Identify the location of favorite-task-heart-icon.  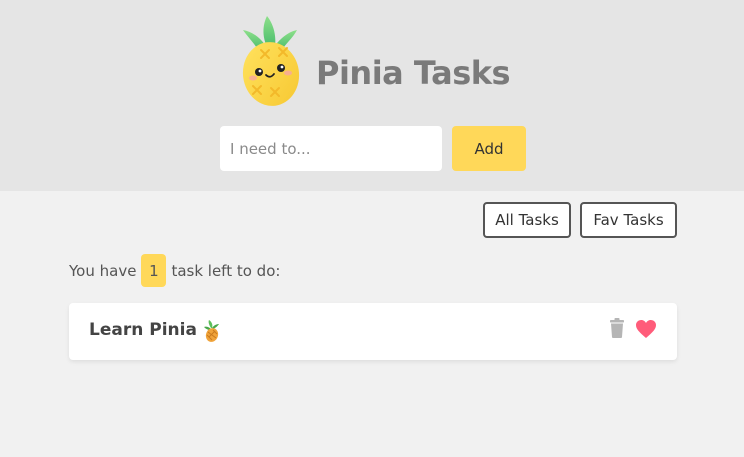
(646, 329).